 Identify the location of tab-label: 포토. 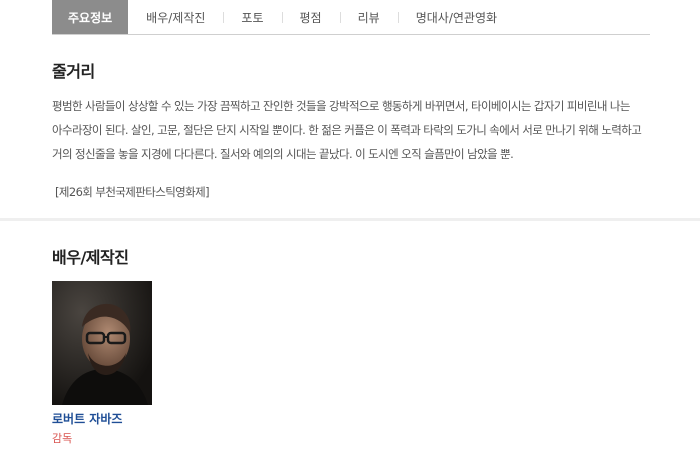
(252, 17).